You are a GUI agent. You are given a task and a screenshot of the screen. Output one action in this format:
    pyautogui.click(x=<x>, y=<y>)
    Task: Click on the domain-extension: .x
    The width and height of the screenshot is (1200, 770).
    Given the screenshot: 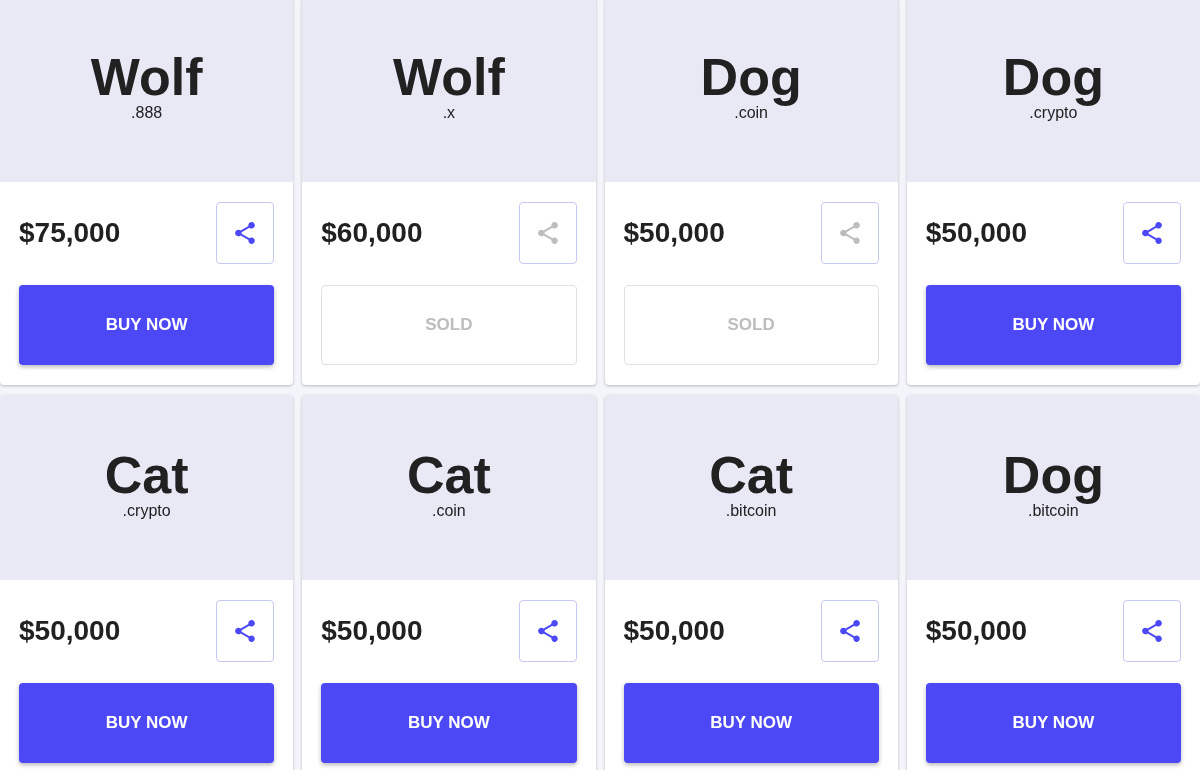 What is the action you would take?
    pyautogui.click(x=449, y=113)
    